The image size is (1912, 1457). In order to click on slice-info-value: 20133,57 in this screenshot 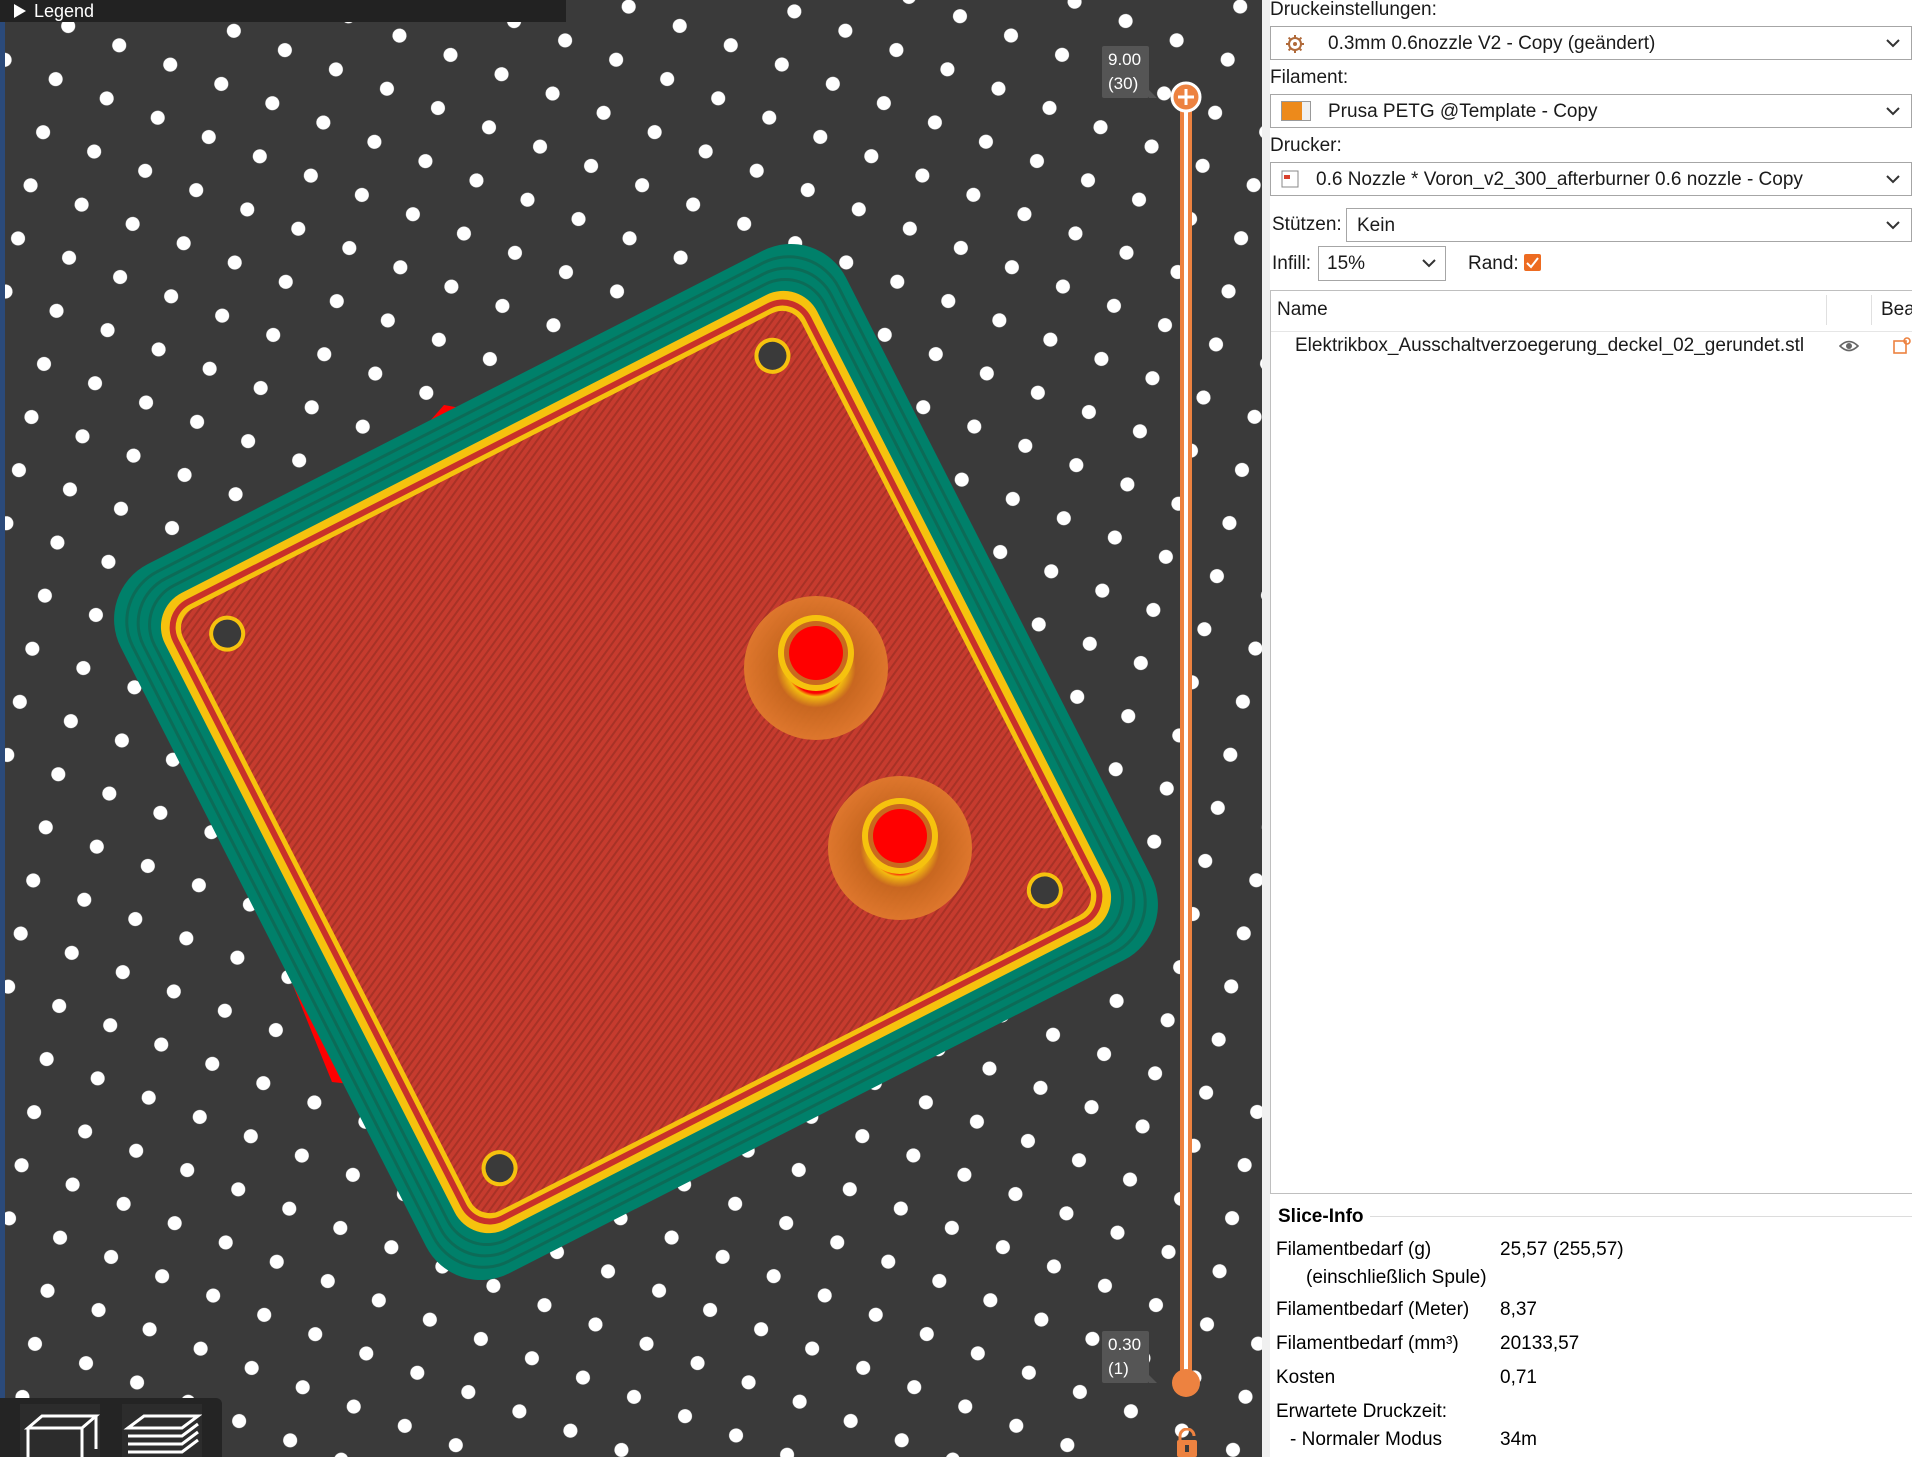, I will do `click(1540, 1343)`.